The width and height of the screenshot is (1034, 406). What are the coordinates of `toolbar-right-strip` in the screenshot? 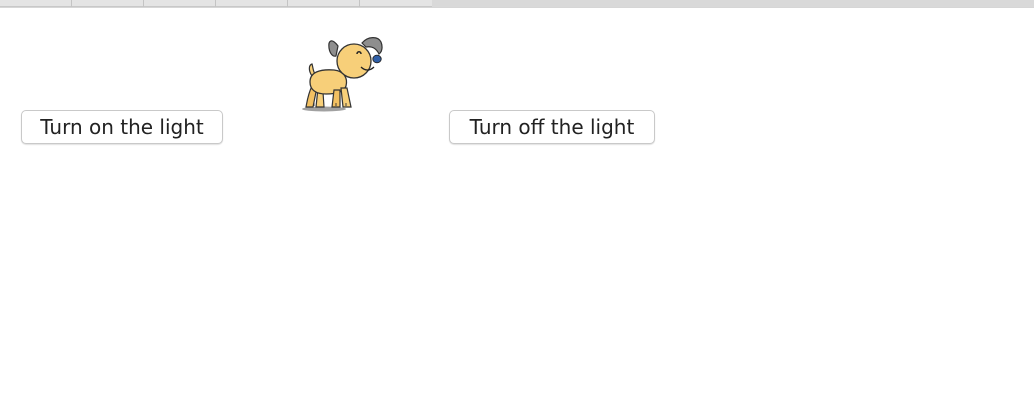 It's located at (733, 3).